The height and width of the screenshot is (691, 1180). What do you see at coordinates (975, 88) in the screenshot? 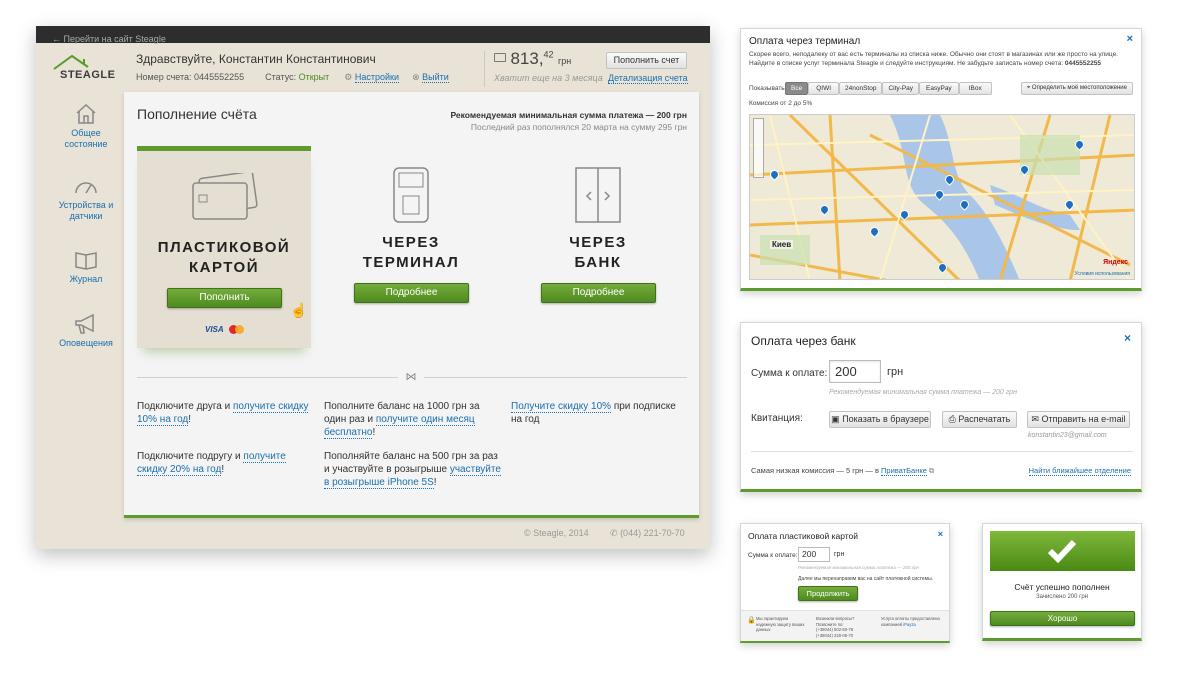
I see `tab-ibox: IBox` at bounding box center [975, 88].